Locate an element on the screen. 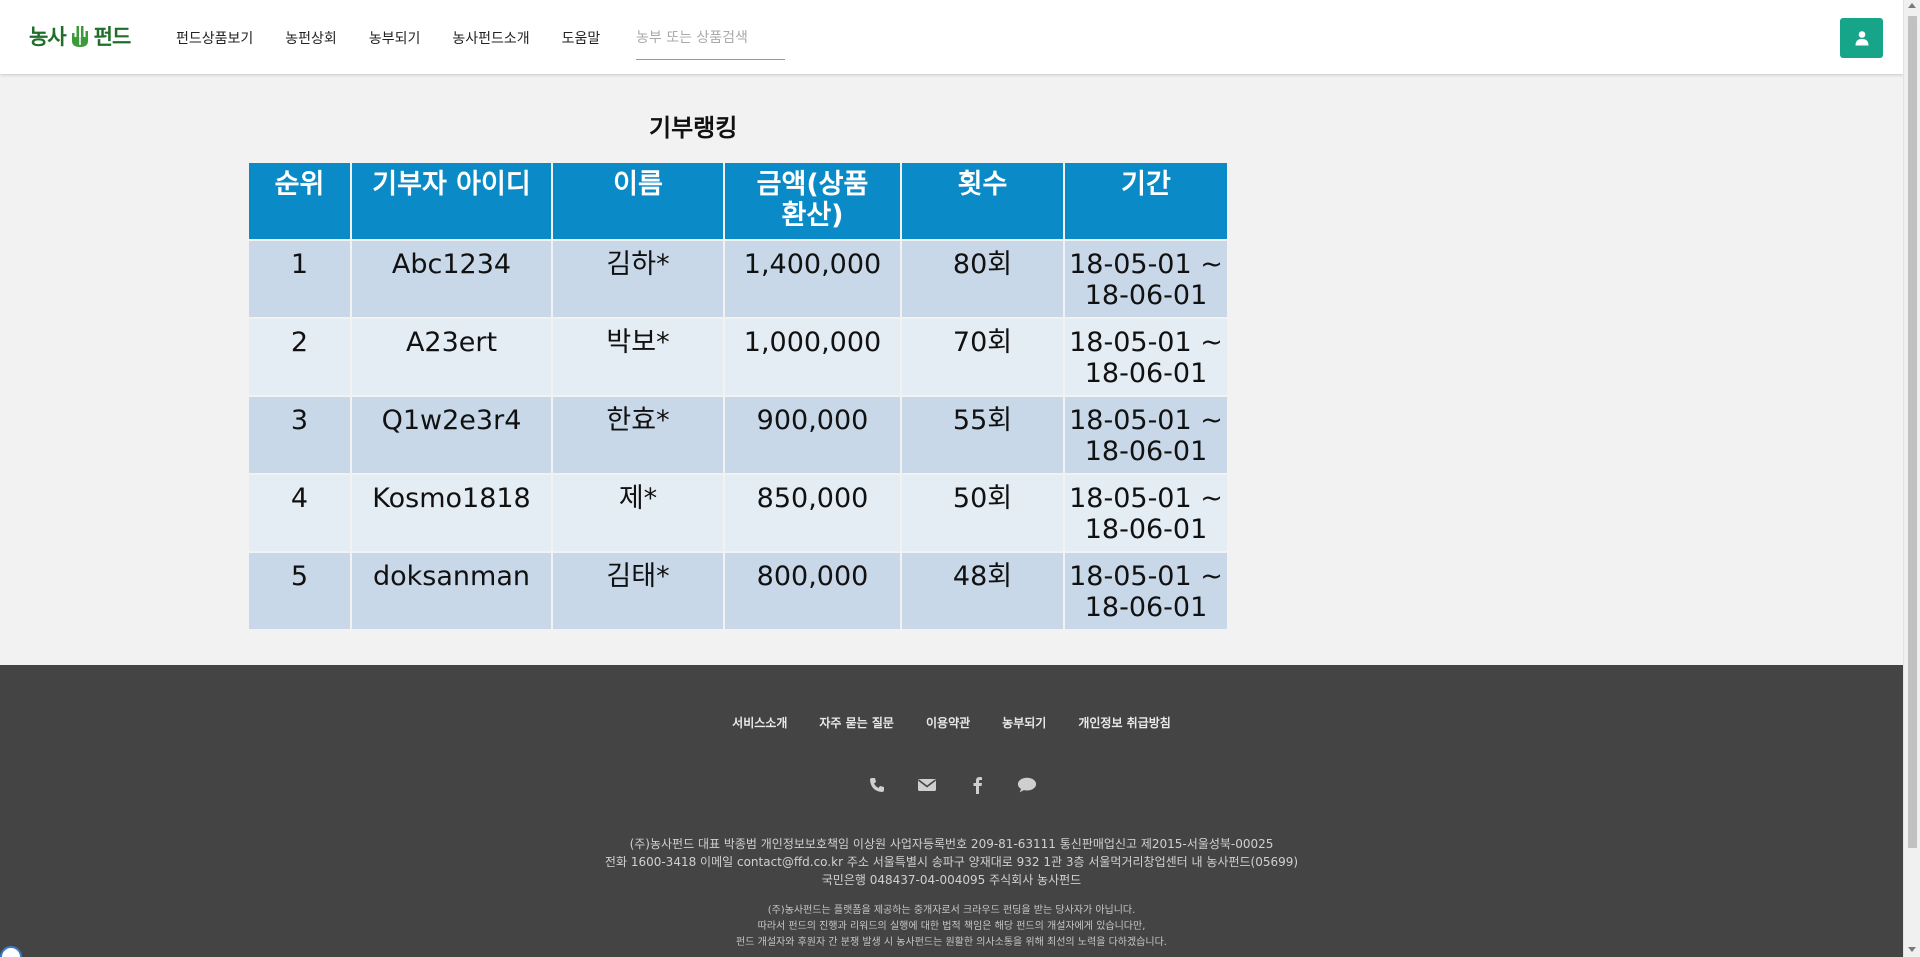  cell-rank: 1 is located at coordinates (299, 279).